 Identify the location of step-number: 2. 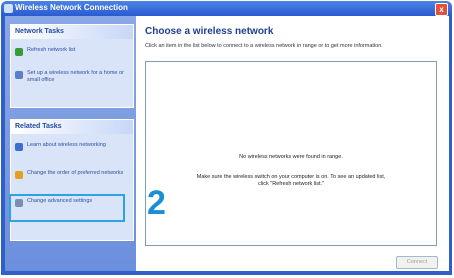
(156, 203).